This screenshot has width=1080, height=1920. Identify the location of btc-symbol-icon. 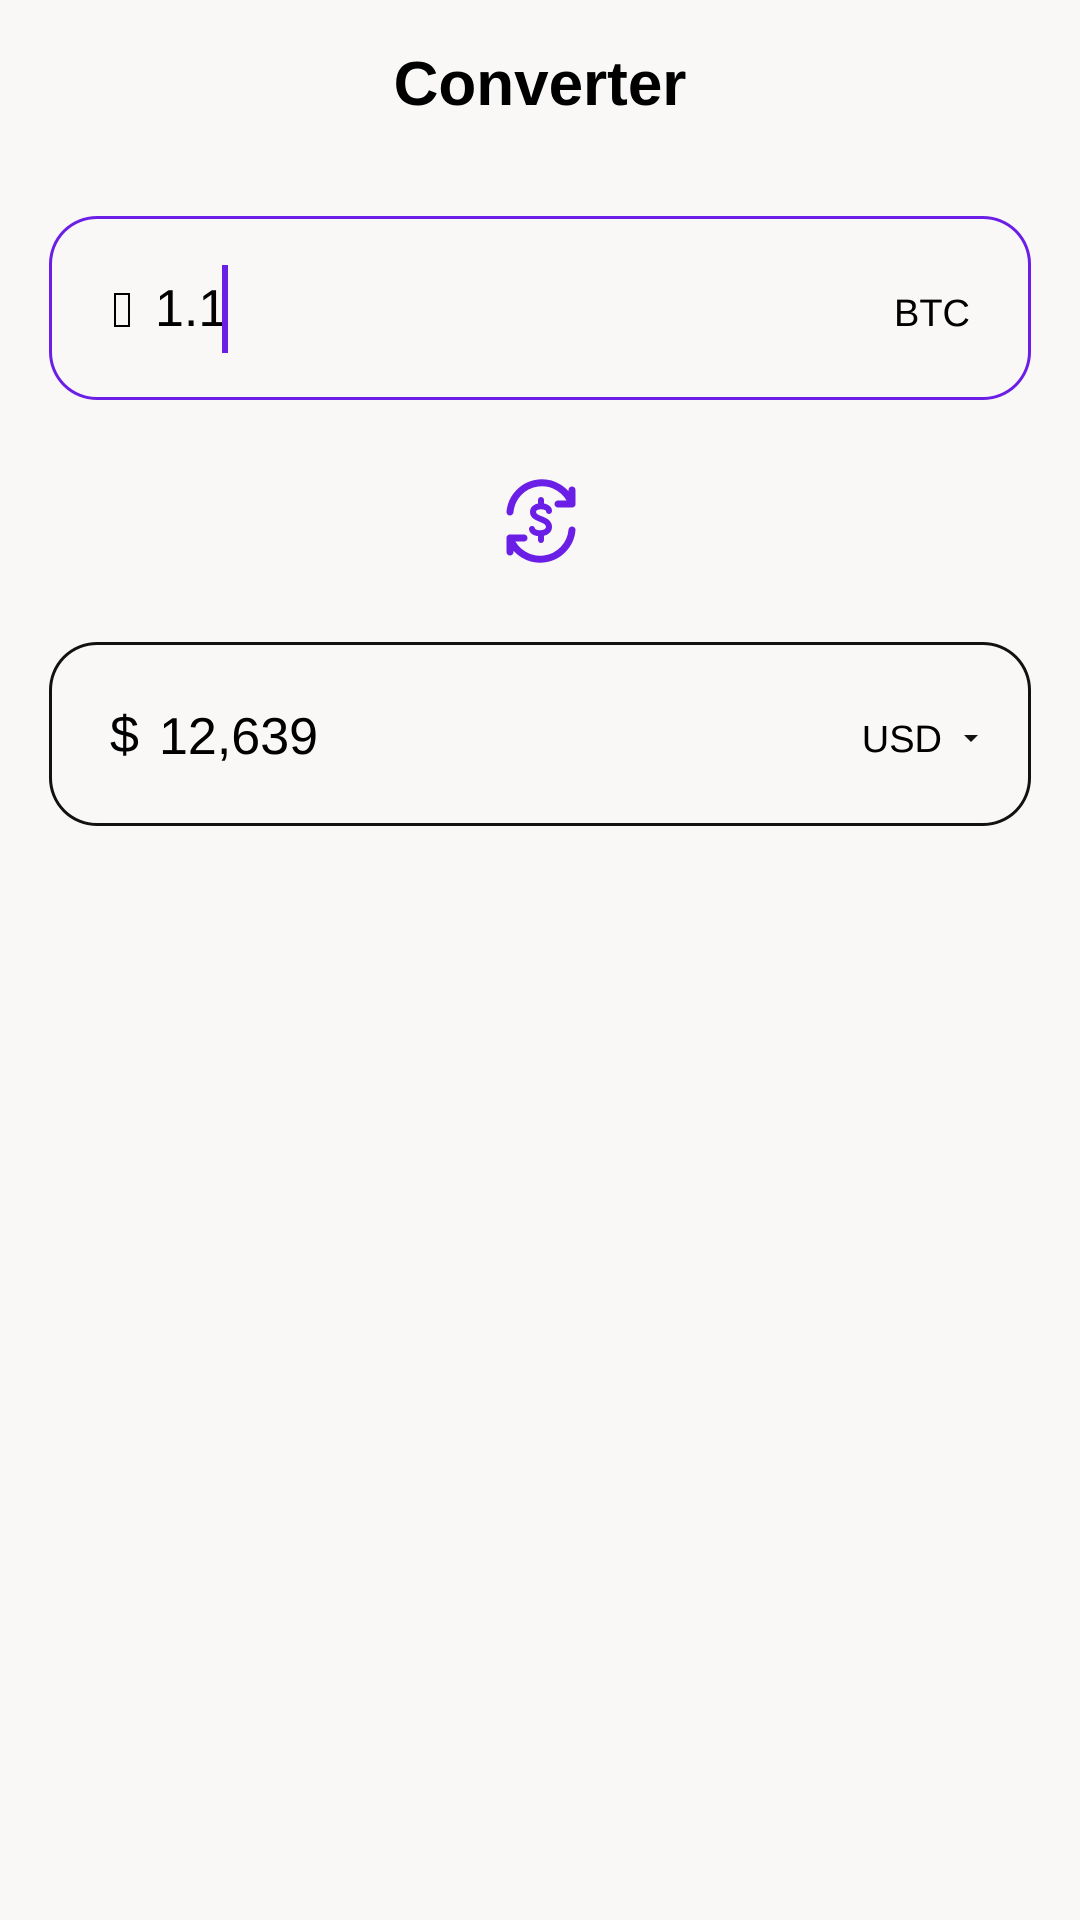
(122, 310).